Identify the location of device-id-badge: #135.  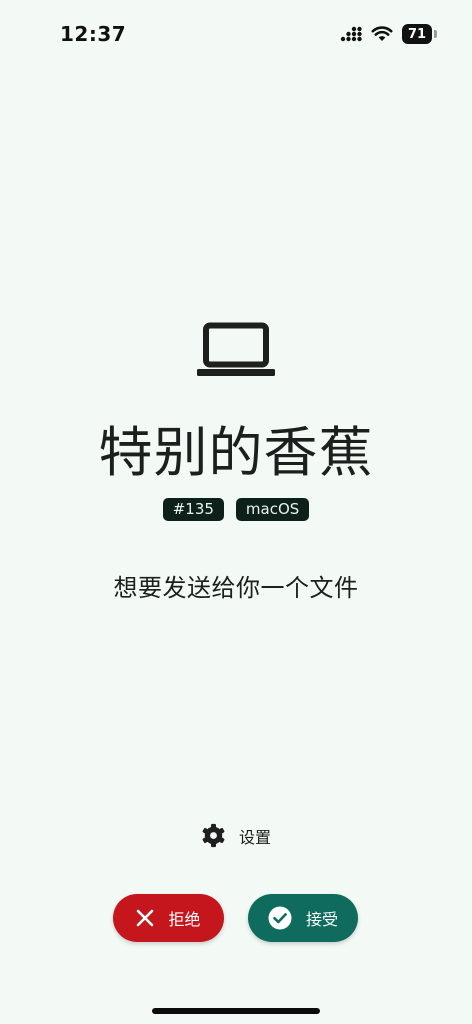
(193, 509).